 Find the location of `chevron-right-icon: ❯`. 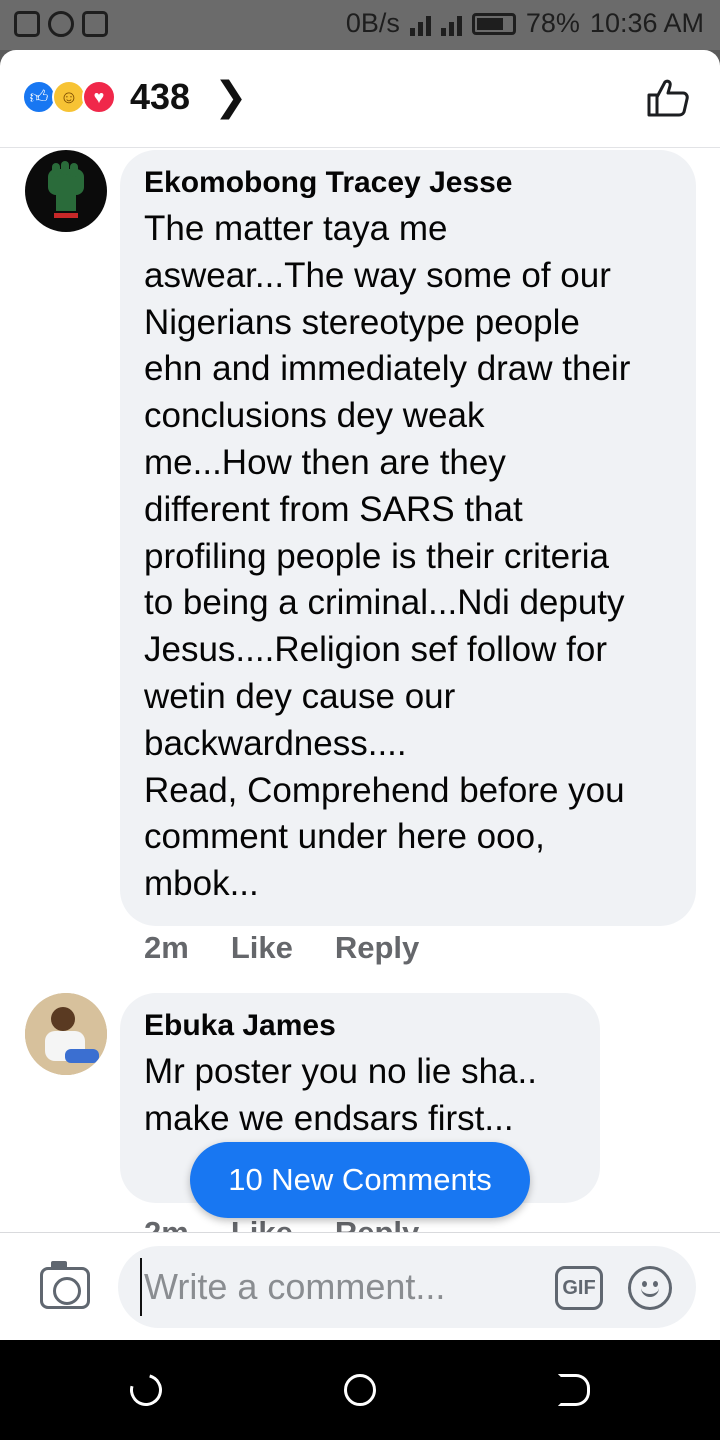

chevron-right-icon: ❯ is located at coordinates (231, 97).